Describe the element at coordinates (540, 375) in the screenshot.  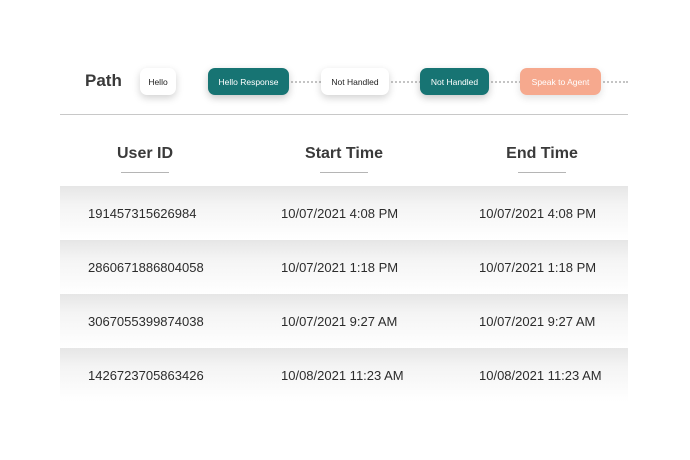
I see `cell-end-time: 10/08/2021 11:23 AM` at that location.